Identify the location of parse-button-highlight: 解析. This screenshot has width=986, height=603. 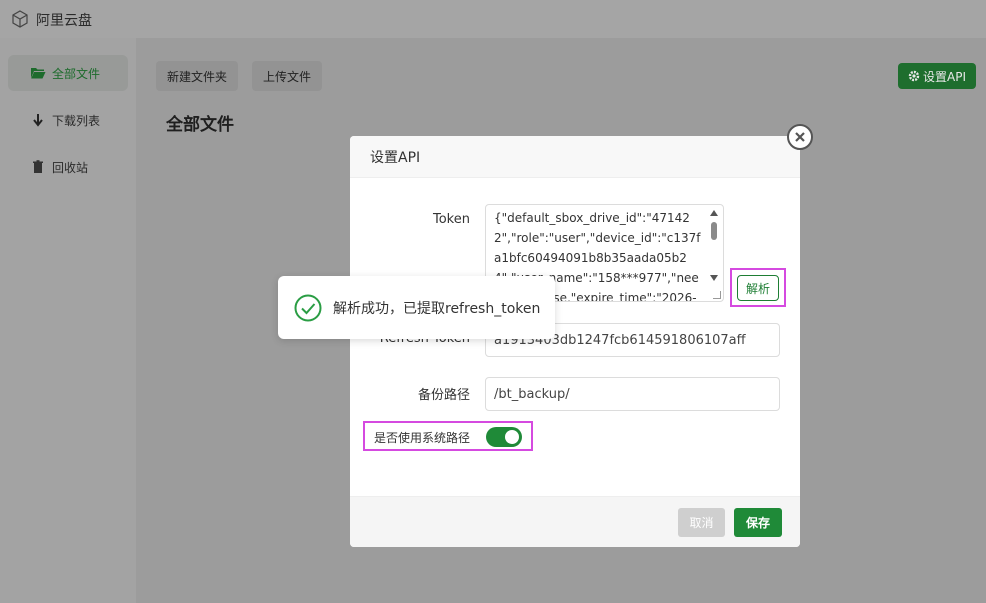
(758, 287).